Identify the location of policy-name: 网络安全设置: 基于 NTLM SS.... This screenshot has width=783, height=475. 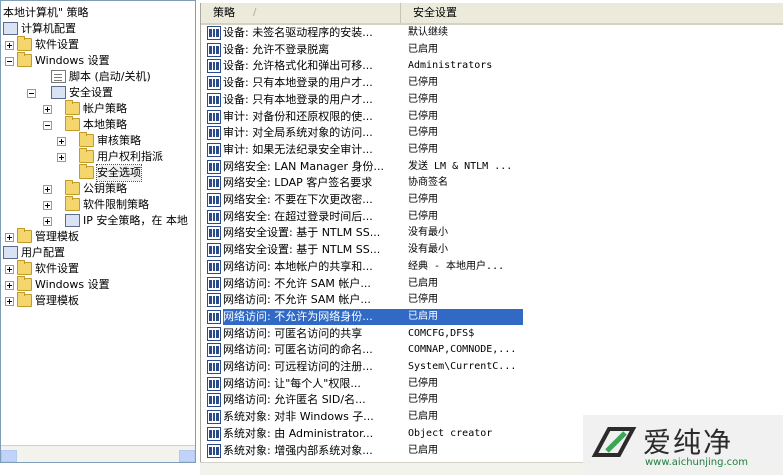
(302, 233).